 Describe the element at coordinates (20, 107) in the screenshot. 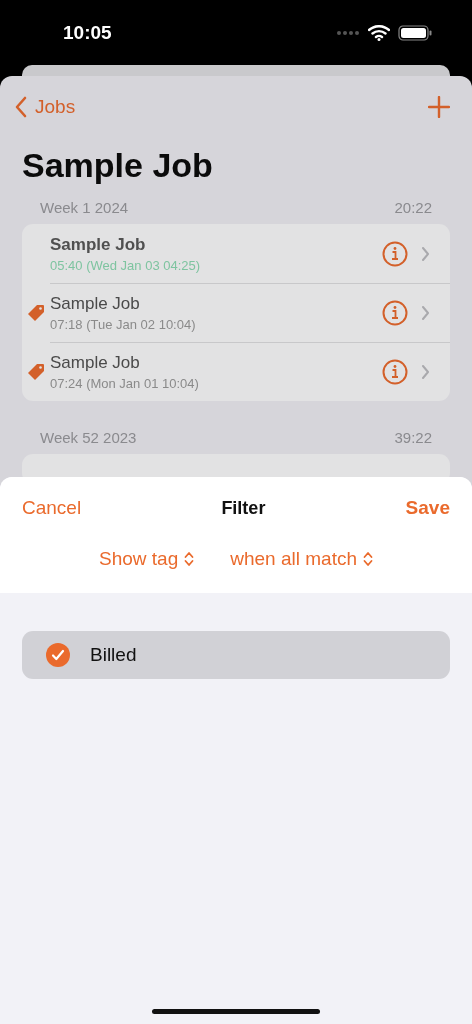

I see `back-chevron-icon` at that location.